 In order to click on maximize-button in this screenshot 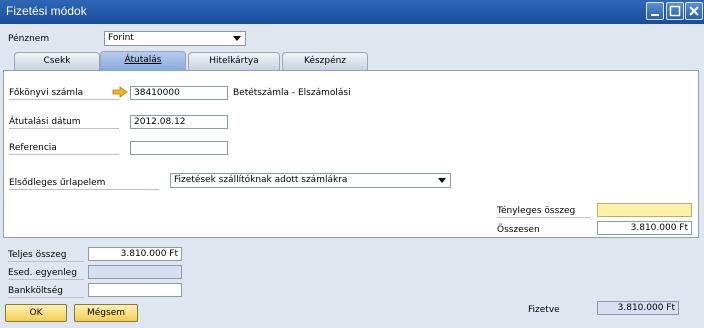, I will do `click(675, 11)`.